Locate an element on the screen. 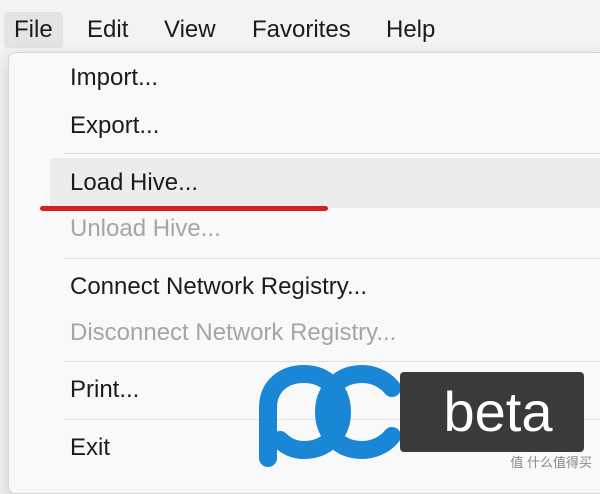 Image resolution: width=600 pixels, height=494 pixels. menu-help: Help is located at coordinates (410, 30).